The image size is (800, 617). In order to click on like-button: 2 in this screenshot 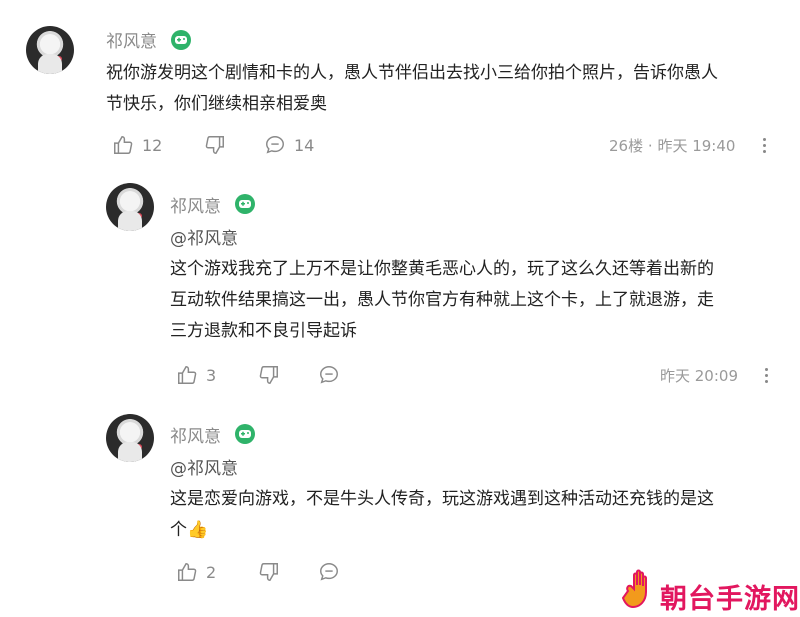, I will do `click(196, 572)`.